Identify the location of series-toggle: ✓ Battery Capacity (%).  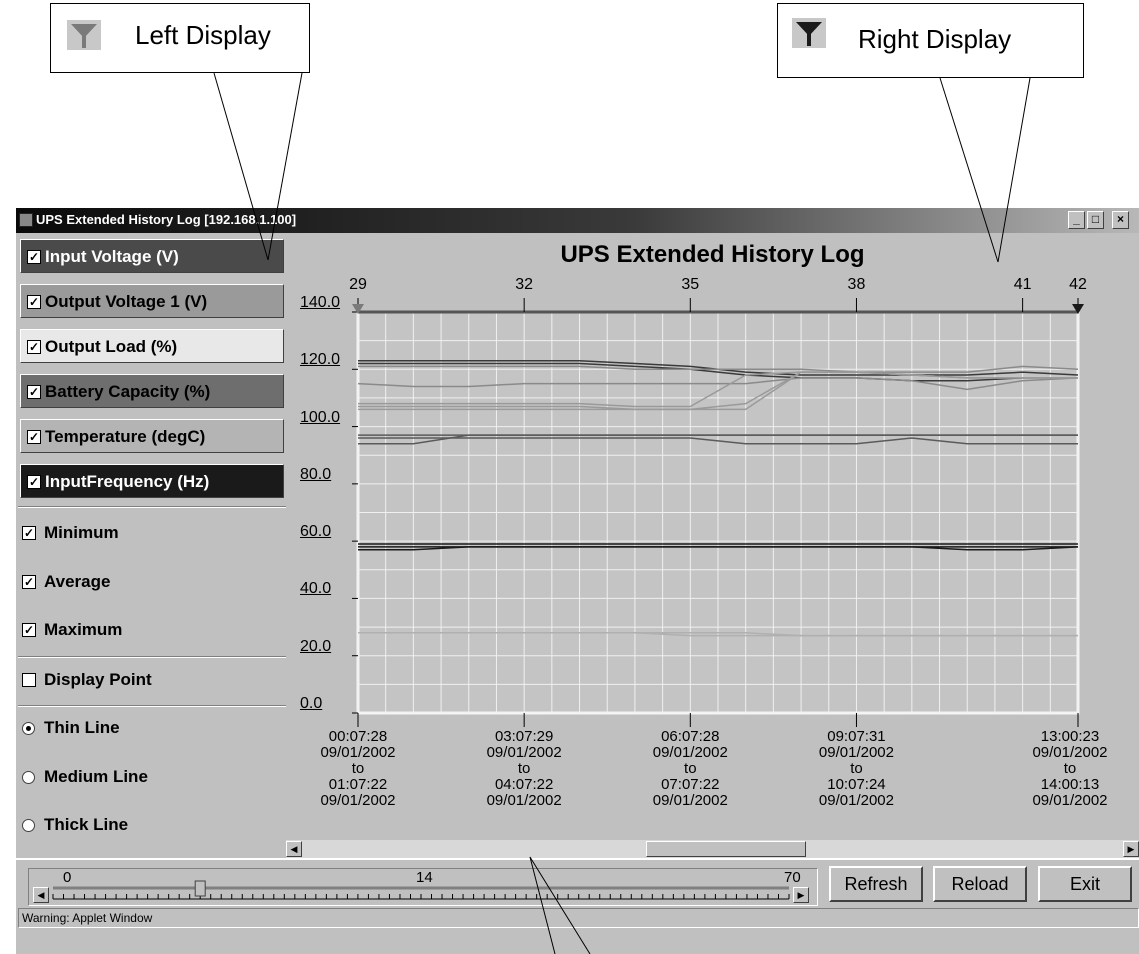
(152, 391).